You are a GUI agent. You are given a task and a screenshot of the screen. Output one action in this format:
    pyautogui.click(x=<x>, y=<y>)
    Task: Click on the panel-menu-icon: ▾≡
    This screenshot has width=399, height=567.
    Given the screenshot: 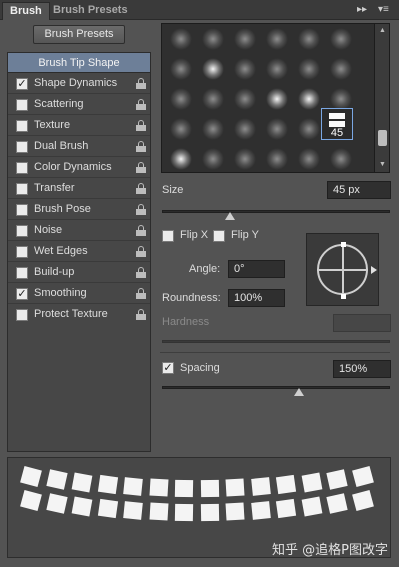 What is the action you would take?
    pyautogui.click(x=383, y=9)
    